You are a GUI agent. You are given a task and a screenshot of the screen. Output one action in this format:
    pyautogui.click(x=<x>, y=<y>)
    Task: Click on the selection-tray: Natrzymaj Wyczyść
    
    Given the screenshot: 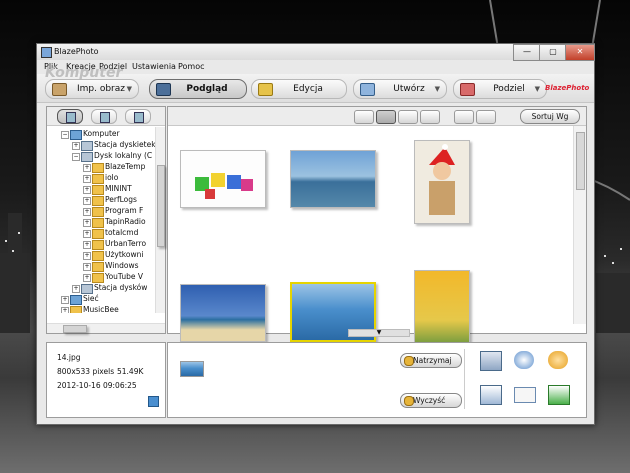 What is the action you would take?
    pyautogui.click(x=377, y=380)
    